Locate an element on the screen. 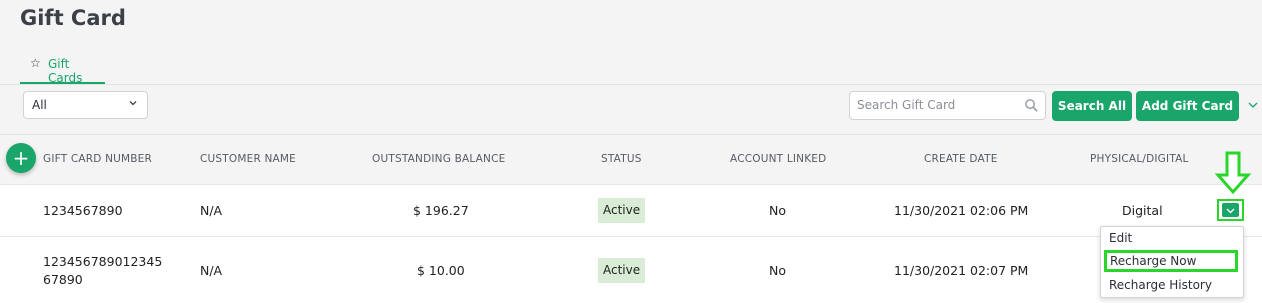 Image resolution: width=1262 pixels, height=303 pixels. row-actions-dropdown-button is located at coordinates (1230, 210).